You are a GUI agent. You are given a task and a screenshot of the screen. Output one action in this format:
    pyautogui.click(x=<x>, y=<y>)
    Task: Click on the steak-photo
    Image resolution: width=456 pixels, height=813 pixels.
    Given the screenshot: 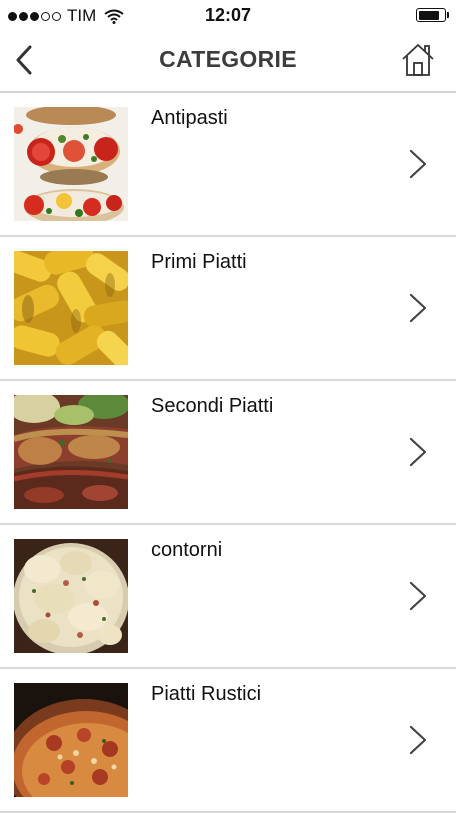 What is the action you would take?
    pyautogui.click(x=71, y=452)
    